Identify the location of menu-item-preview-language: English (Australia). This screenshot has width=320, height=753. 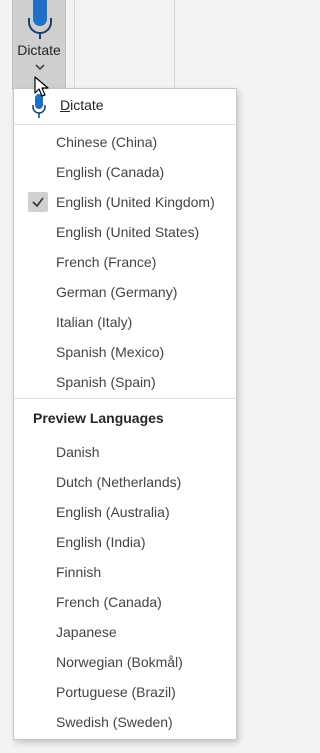
(125, 513).